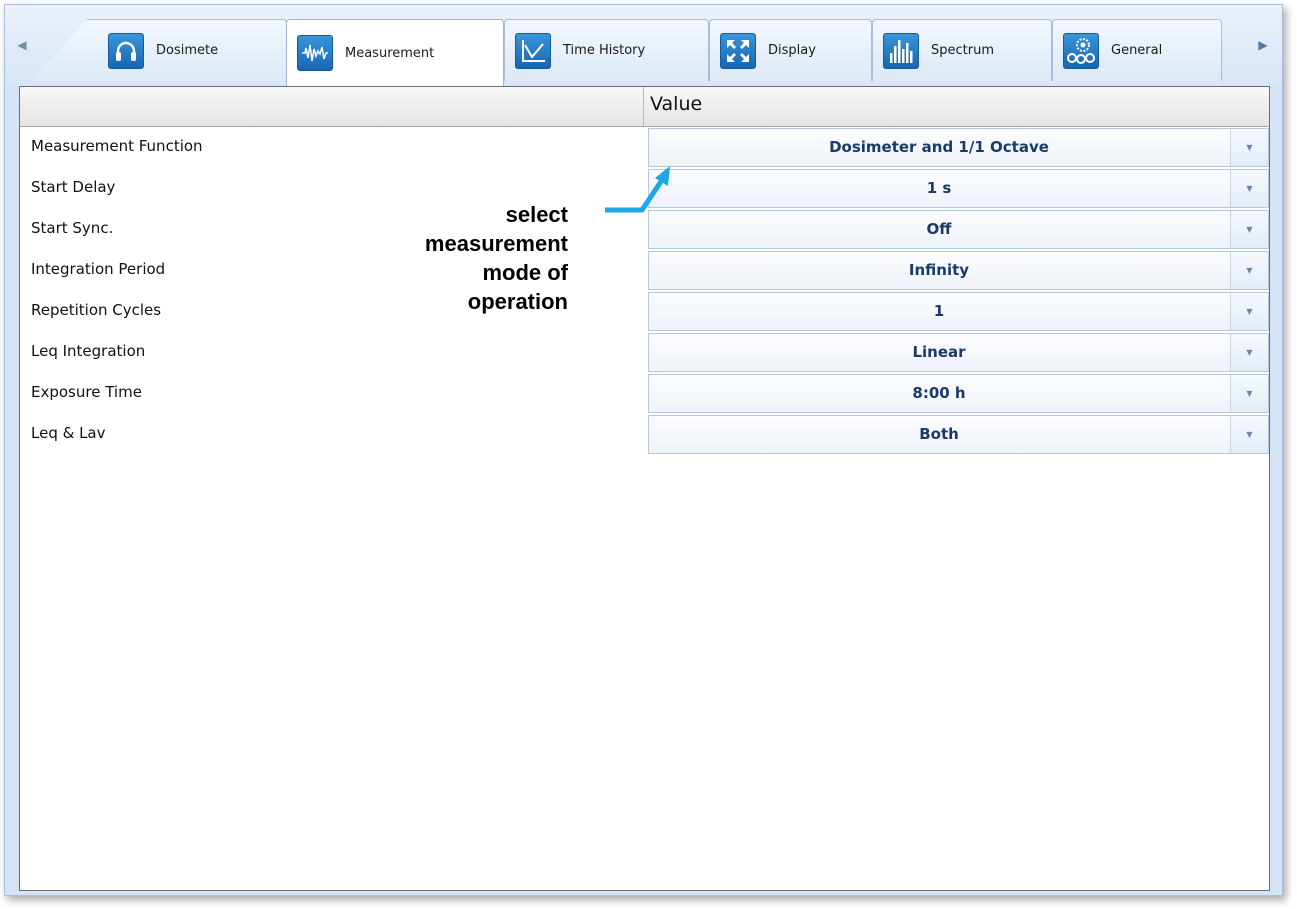  Describe the element at coordinates (644, 311) in the screenshot. I see `grid-row: Repetition Cycles 1 ▼` at that location.